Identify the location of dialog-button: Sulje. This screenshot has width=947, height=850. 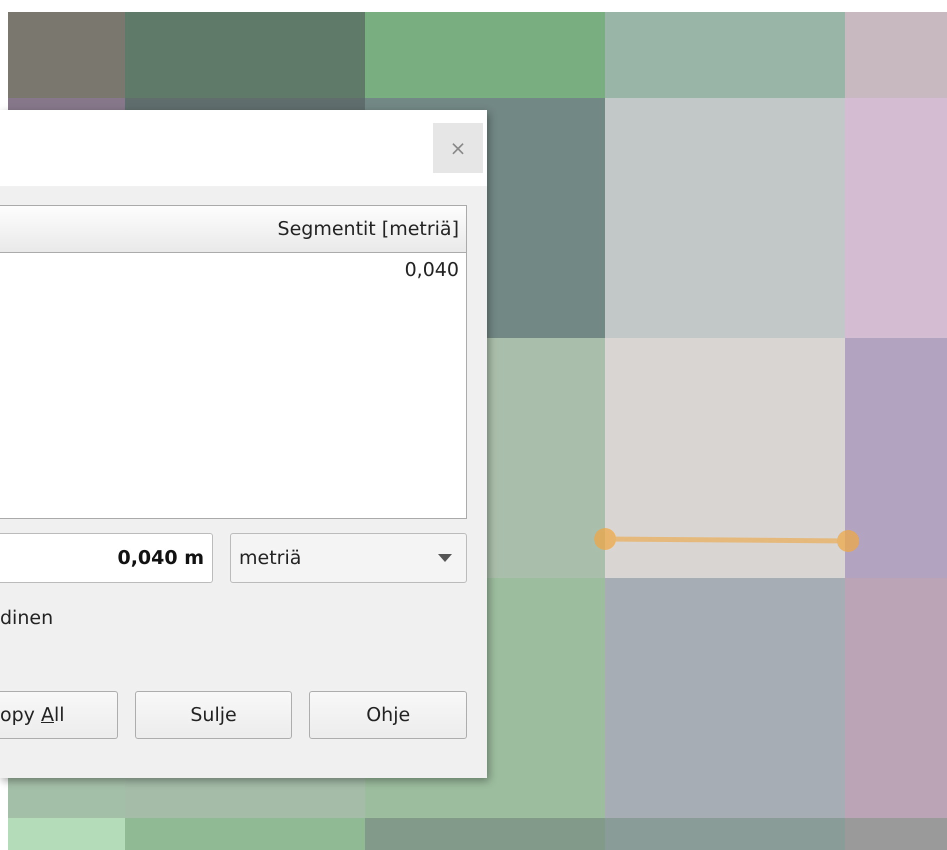
(213, 715).